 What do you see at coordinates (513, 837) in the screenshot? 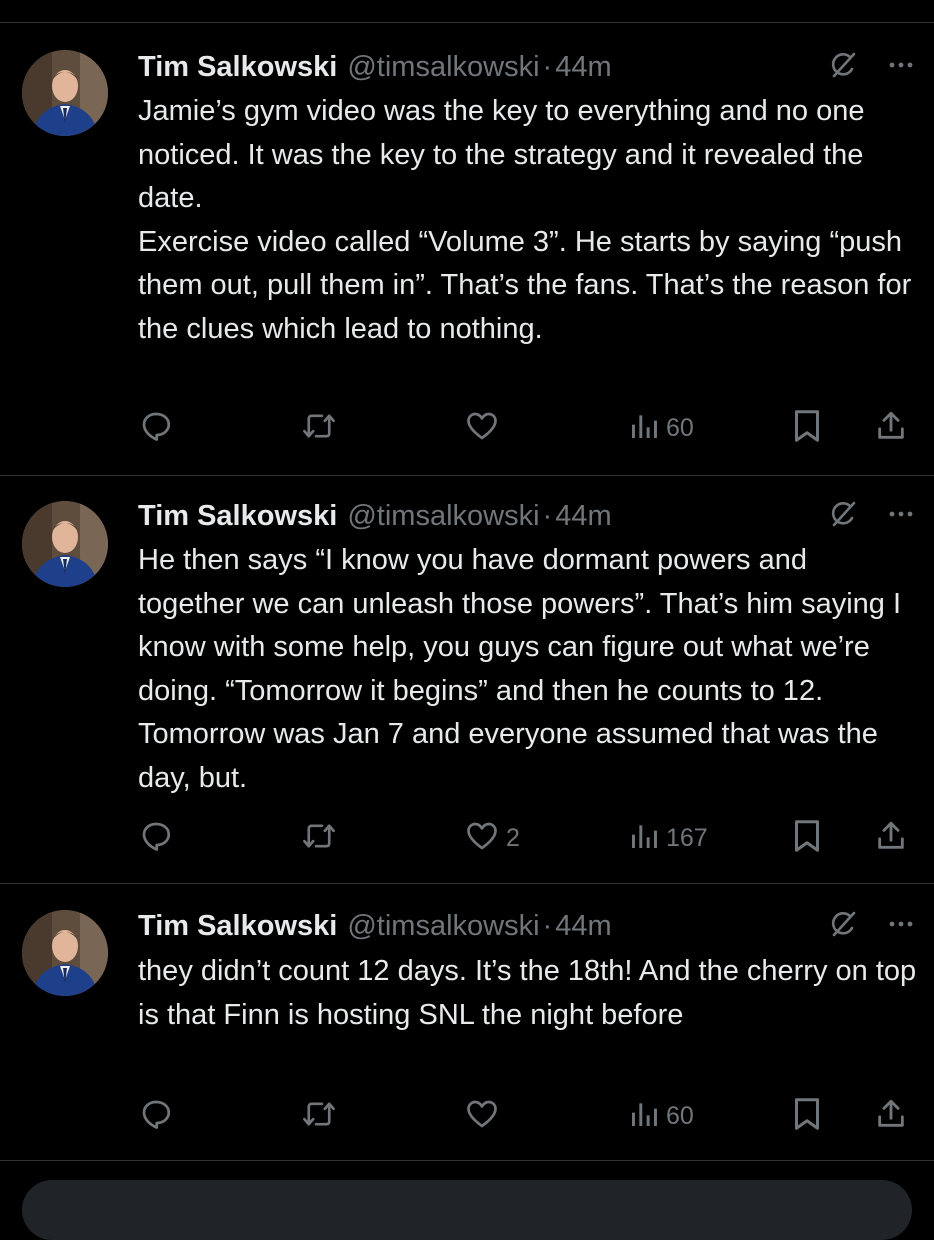
I see `like-count: 2` at bounding box center [513, 837].